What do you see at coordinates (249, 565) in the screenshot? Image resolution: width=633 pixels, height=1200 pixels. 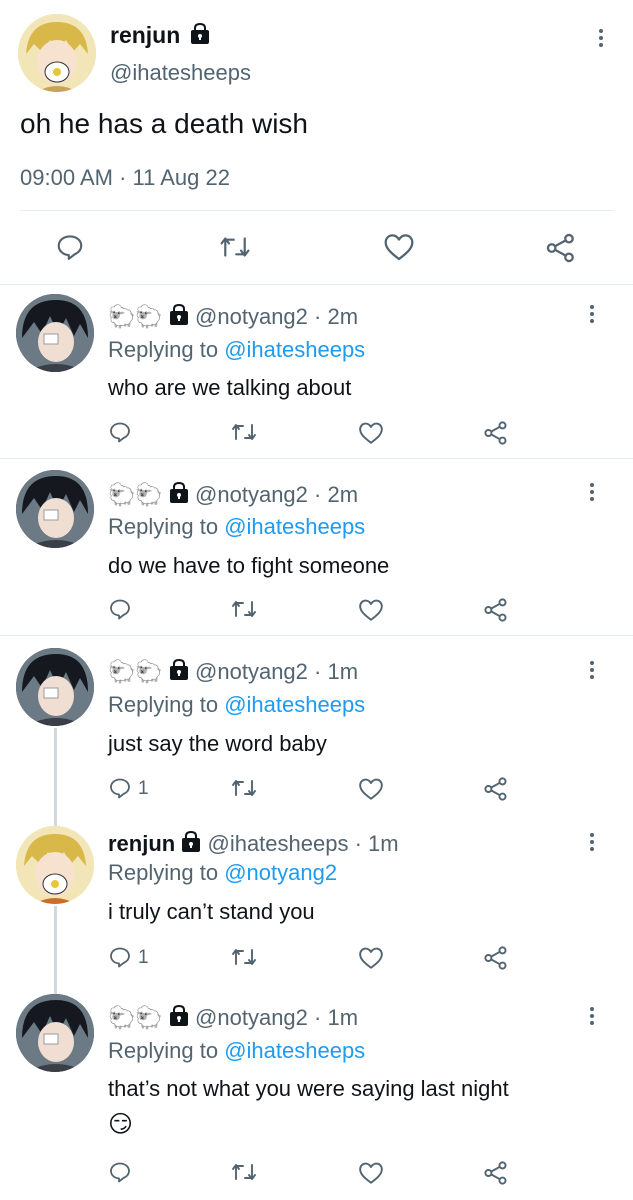 I see `reply-text: do we have to fight someone` at bounding box center [249, 565].